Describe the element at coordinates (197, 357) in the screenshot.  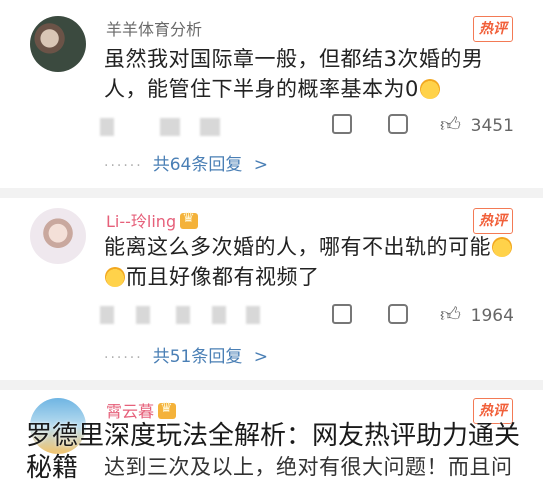
I see `reply-count: 共51条回复` at that location.